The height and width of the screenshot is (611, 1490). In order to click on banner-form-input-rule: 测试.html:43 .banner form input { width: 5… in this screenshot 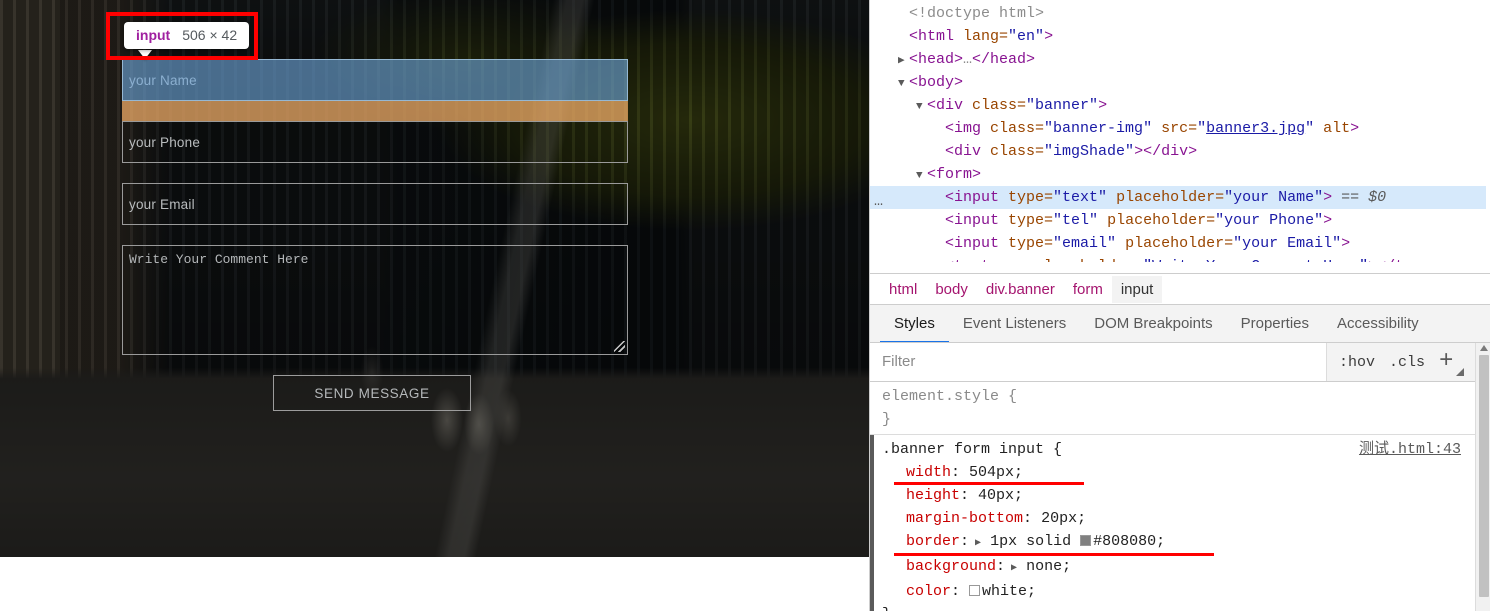, I will do `click(1172, 523)`.